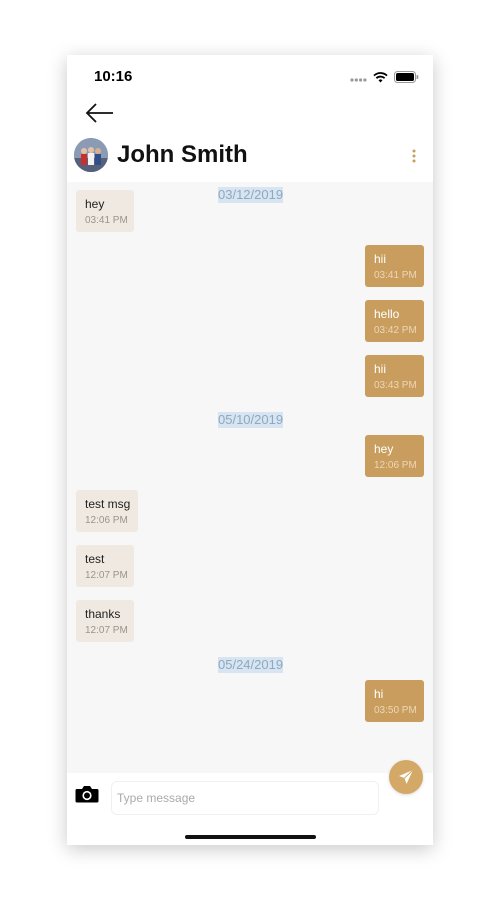  Describe the element at coordinates (182, 154) in the screenshot. I see `contact-name: John Smith` at that location.